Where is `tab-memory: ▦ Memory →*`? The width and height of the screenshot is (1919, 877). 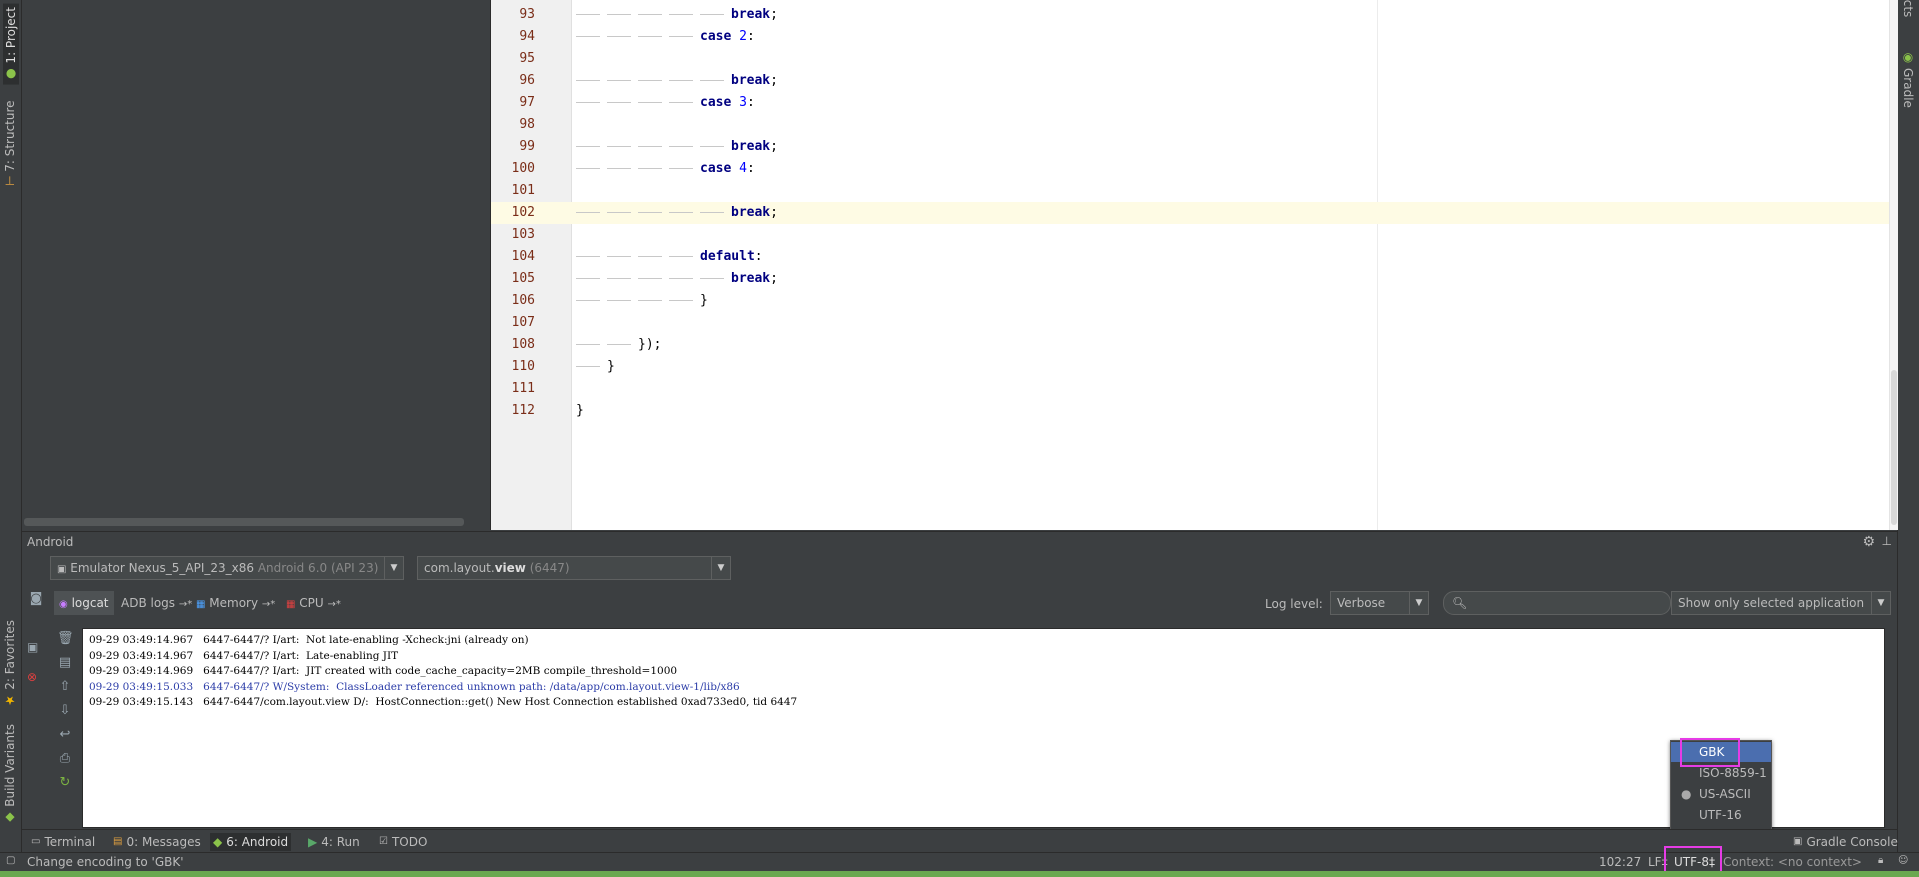
tab-memory: ▦ Memory →* is located at coordinates (235, 603).